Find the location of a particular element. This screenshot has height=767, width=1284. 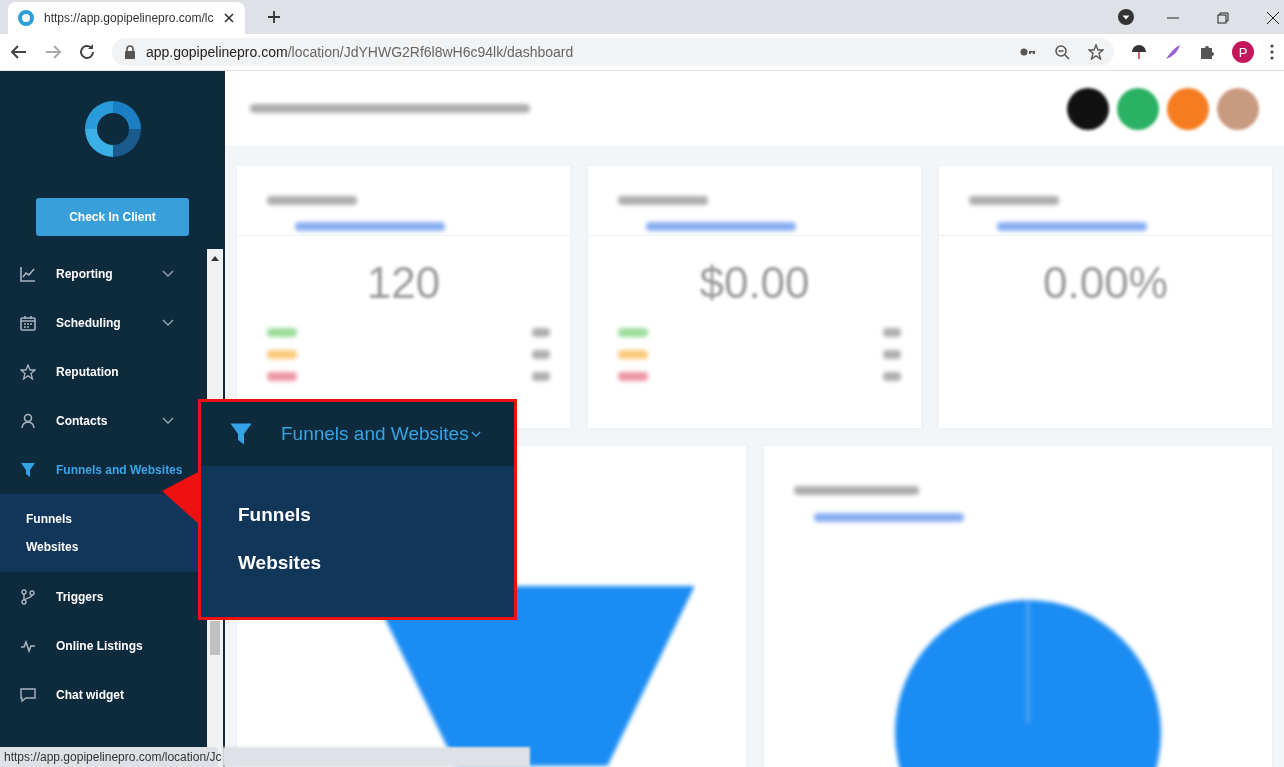

address-url: app.gopipelinepro.com/location/JdYHWG2Rf6l8wH6c94lk/dashboard is located at coordinates (360, 52).